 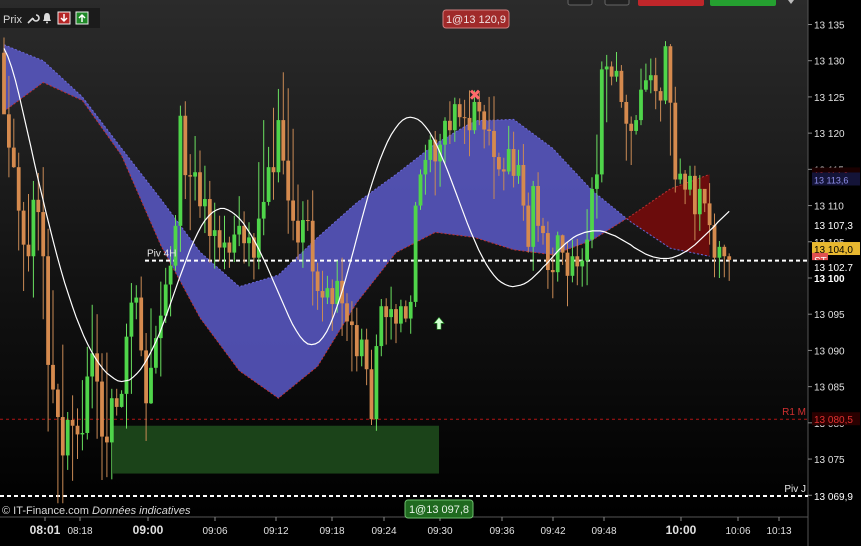 What do you see at coordinates (681, 530) in the screenshot?
I see `x-tick-label: 10:00` at bounding box center [681, 530].